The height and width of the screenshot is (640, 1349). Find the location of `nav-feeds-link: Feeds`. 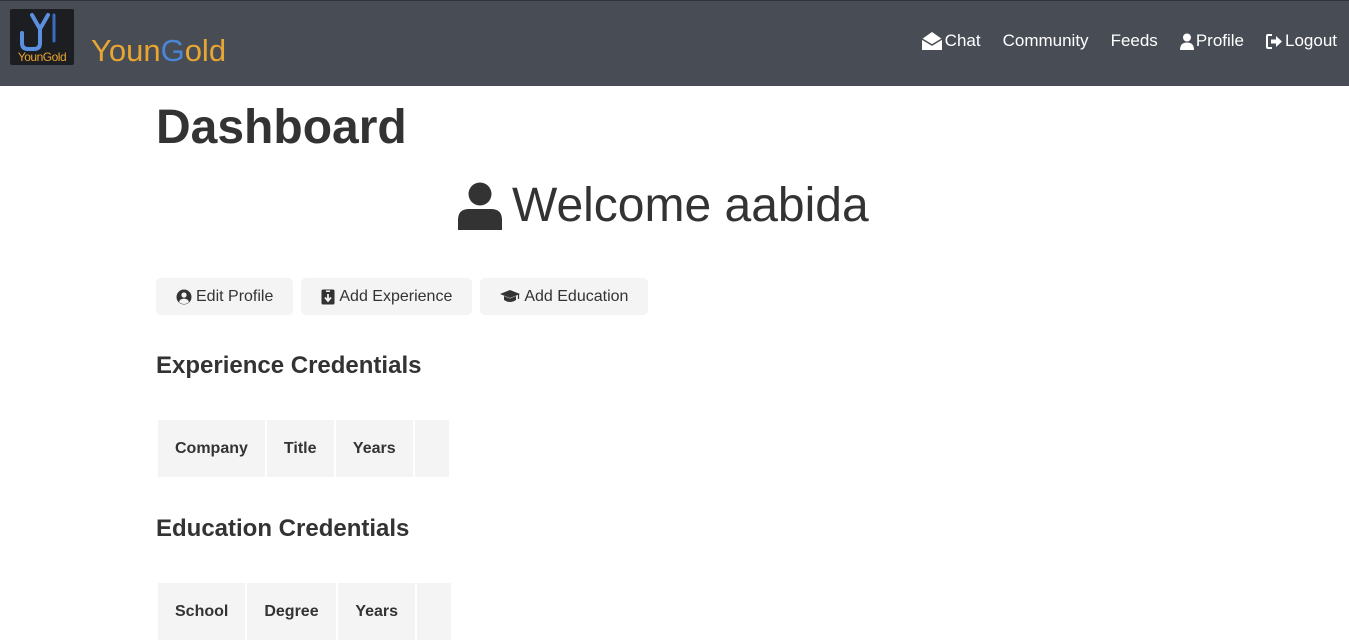

nav-feeds-link: Feeds is located at coordinates (1134, 41).